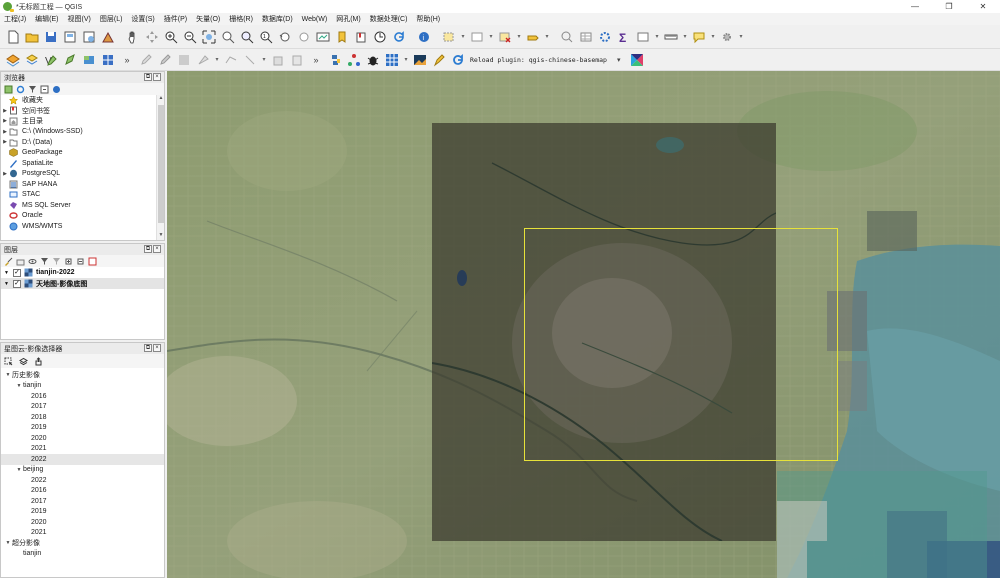 The width and height of the screenshot is (1000, 578). What do you see at coordinates (389, 19) in the screenshot?
I see `menu-processing: 数据处理(C)` at bounding box center [389, 19].